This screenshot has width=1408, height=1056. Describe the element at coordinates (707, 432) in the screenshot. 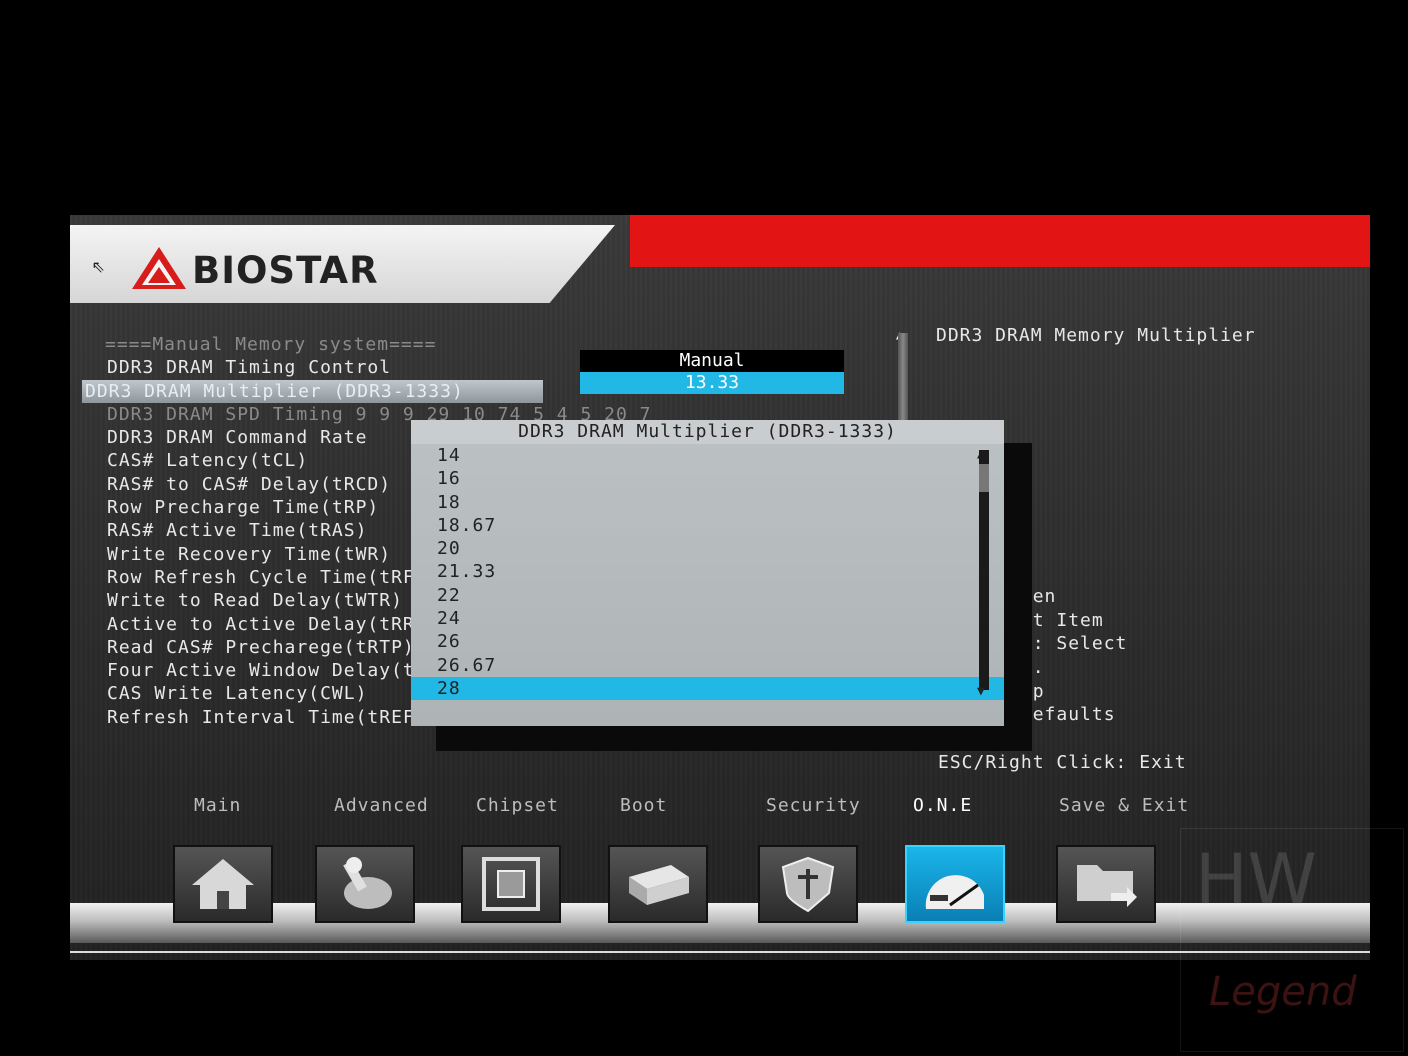

I see `popup-title: DDR3 DRAM Multiplier (DDR3-1333)` at that location.